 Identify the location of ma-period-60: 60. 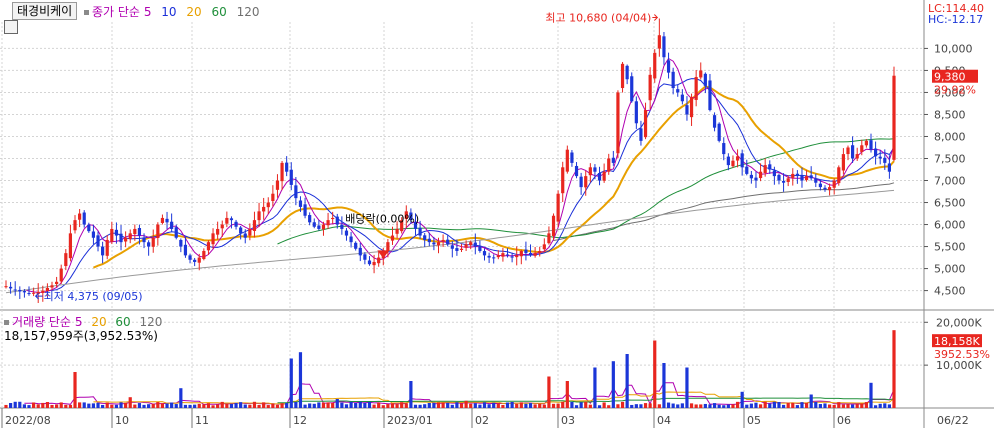
(219, 12).